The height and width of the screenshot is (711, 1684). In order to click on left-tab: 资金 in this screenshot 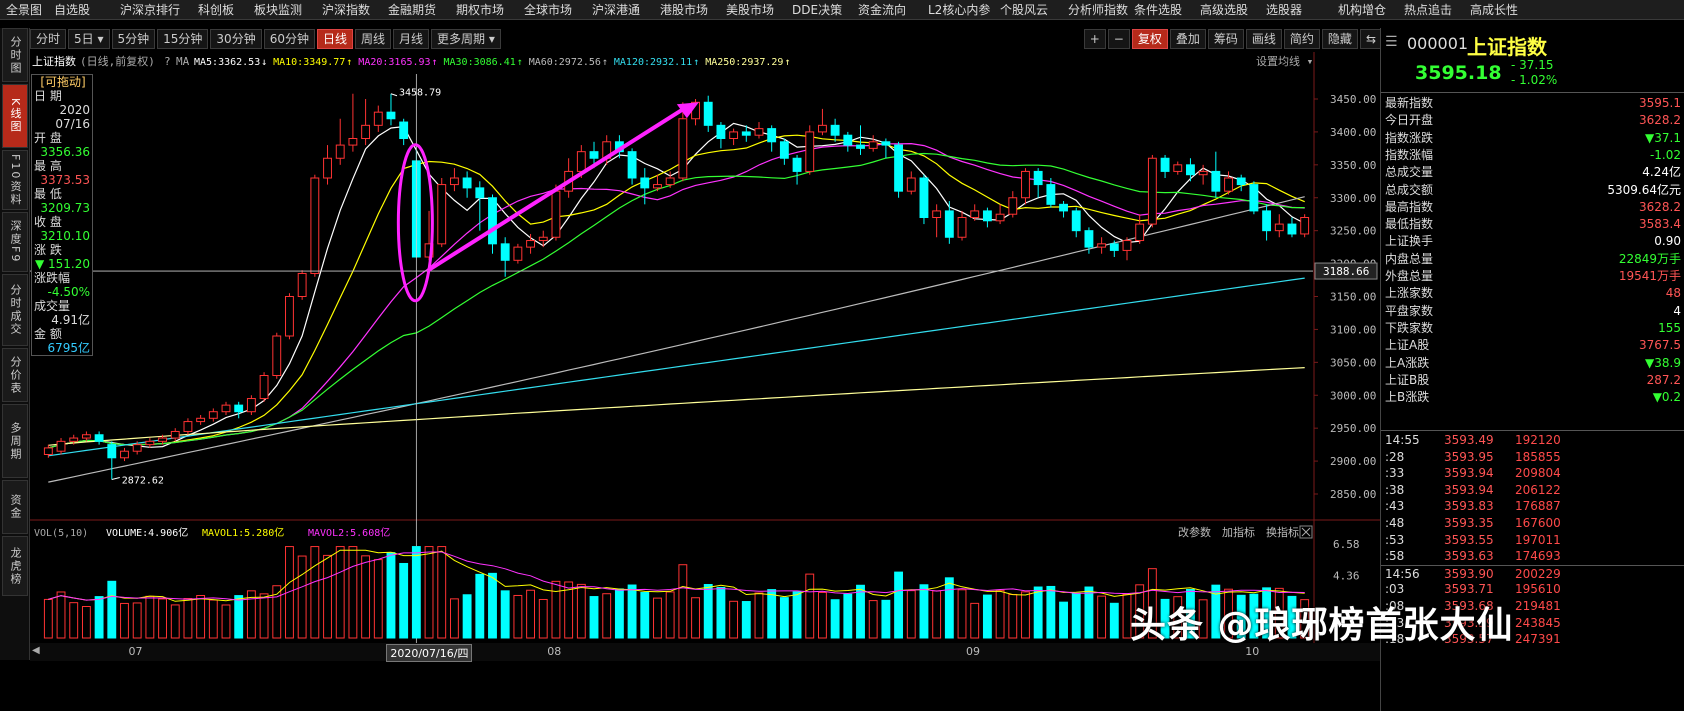, I will do `click(15, 507)`.